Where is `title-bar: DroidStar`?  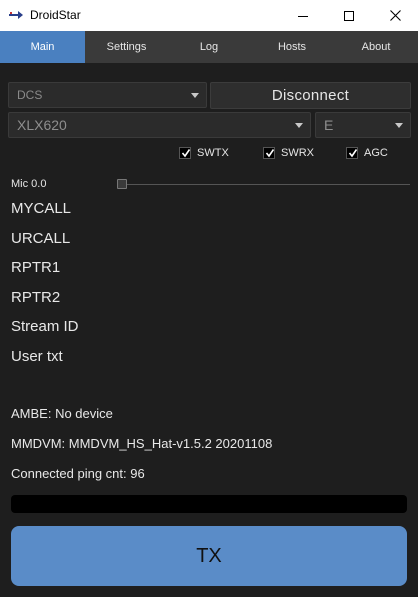 title-bar: DroidStar is located at coordinates (209, 15).